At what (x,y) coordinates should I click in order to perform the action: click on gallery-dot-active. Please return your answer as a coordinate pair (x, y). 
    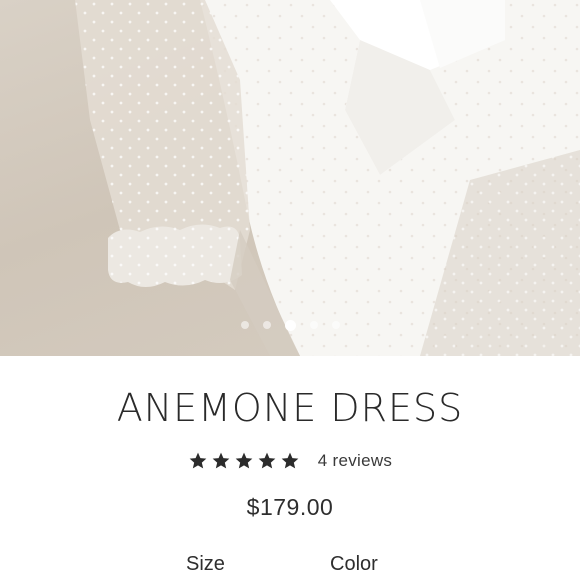
    Looking at the image, I should click on (290, 325).